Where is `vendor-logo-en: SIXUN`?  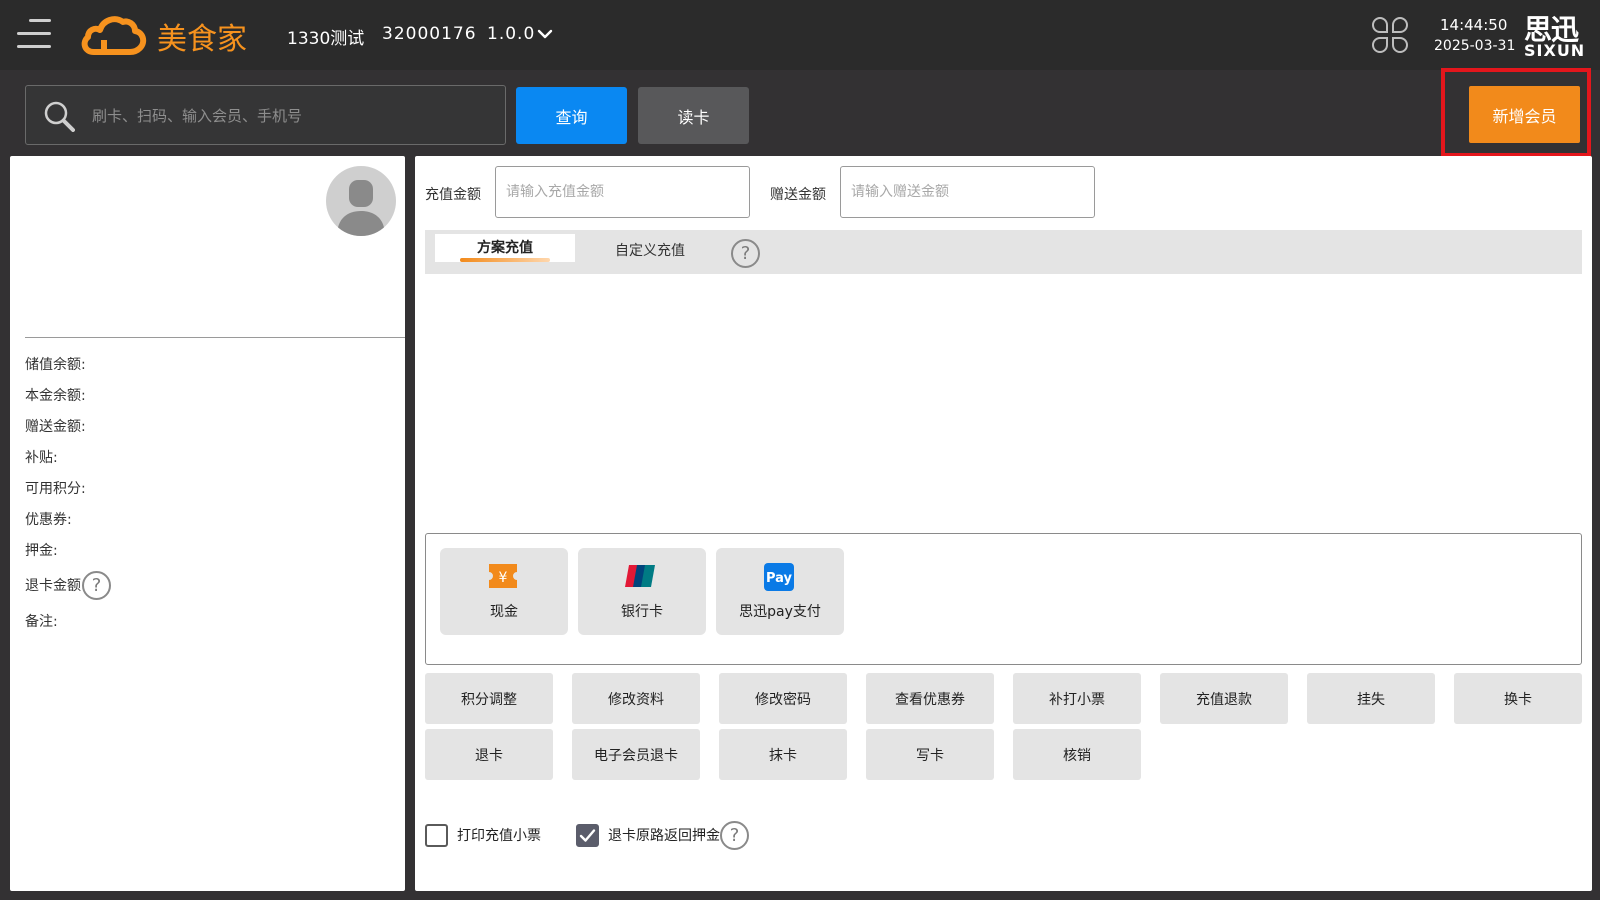
vendor-logo-en: SIXUN is located at coordinates (1555, 50).